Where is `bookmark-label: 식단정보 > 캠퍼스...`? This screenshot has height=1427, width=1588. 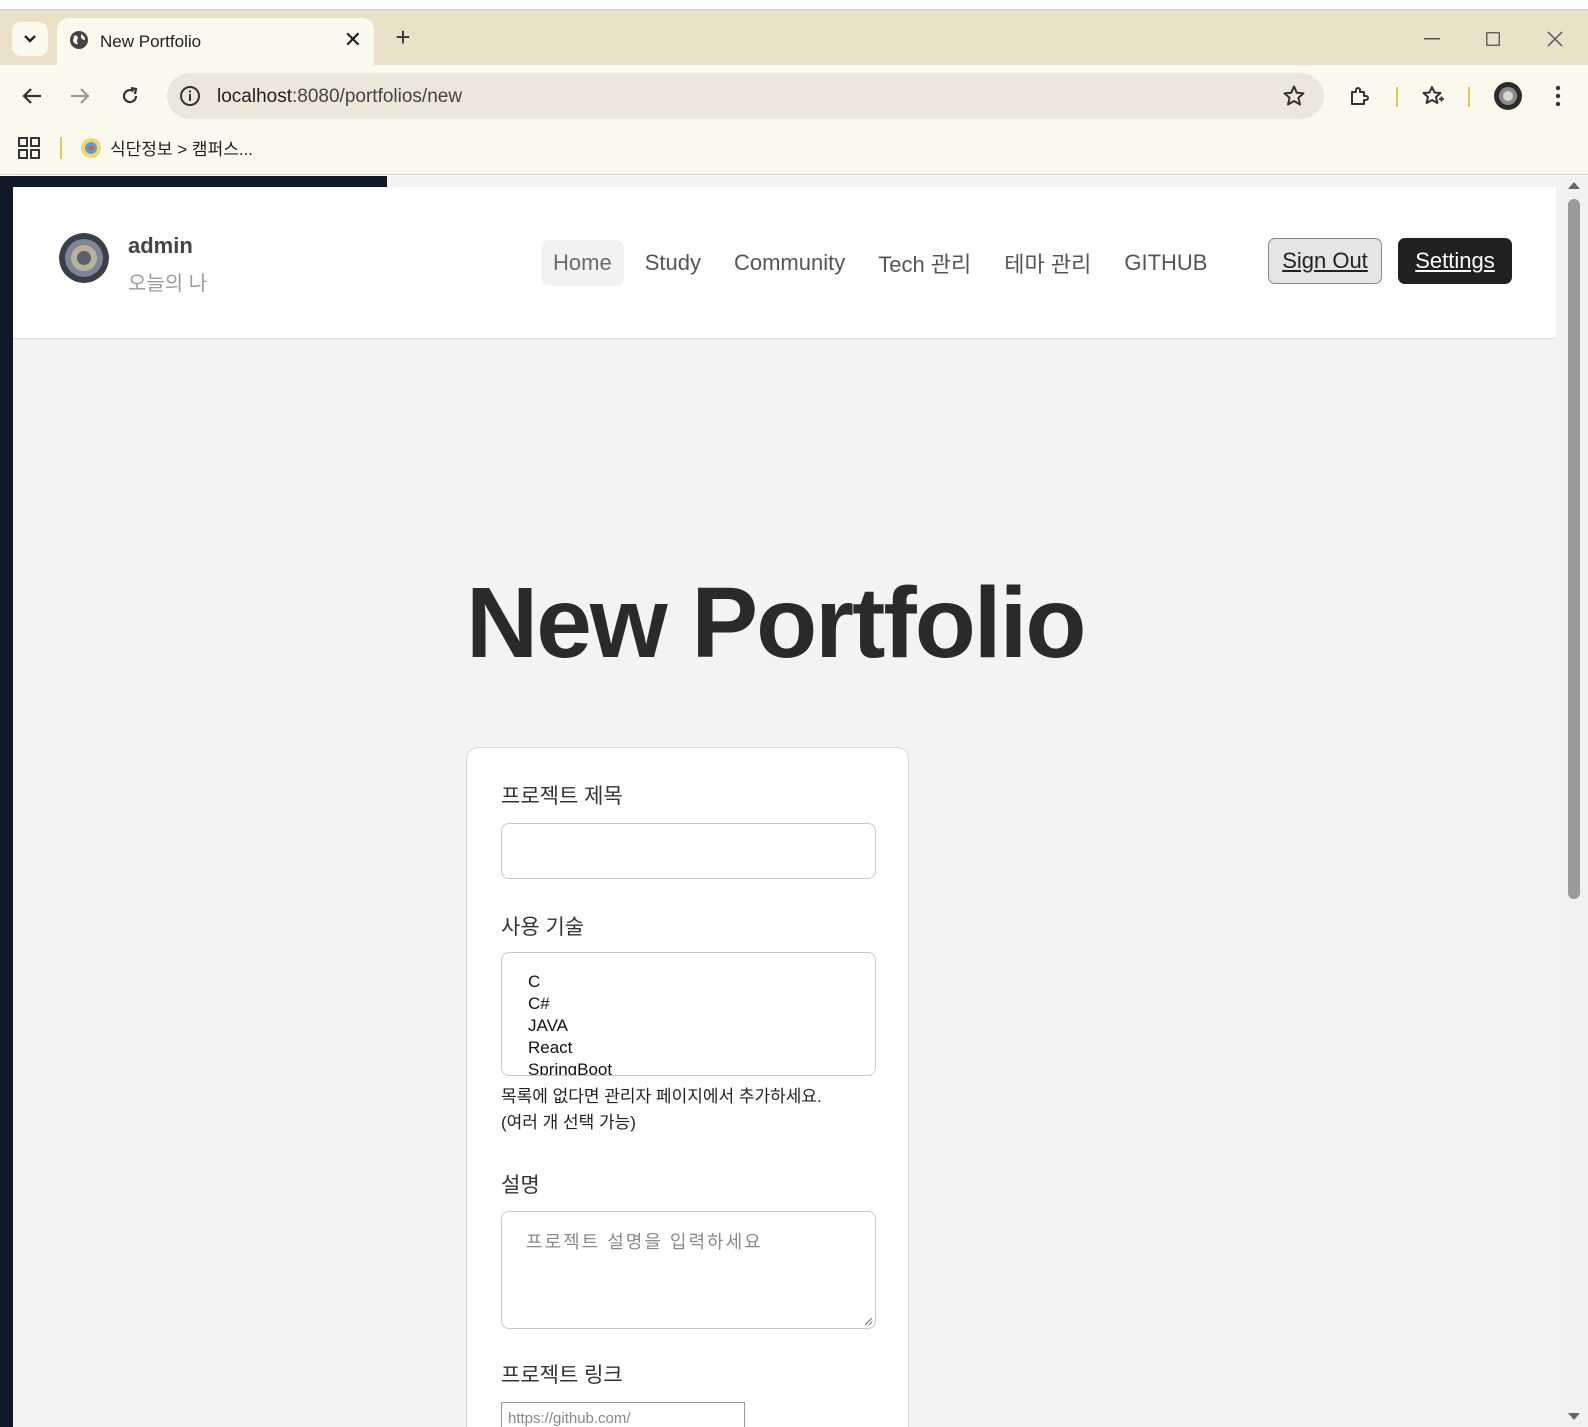 bookmark-label: 식단정보 > 캠퍼스... is located at coordinates (182, 149).